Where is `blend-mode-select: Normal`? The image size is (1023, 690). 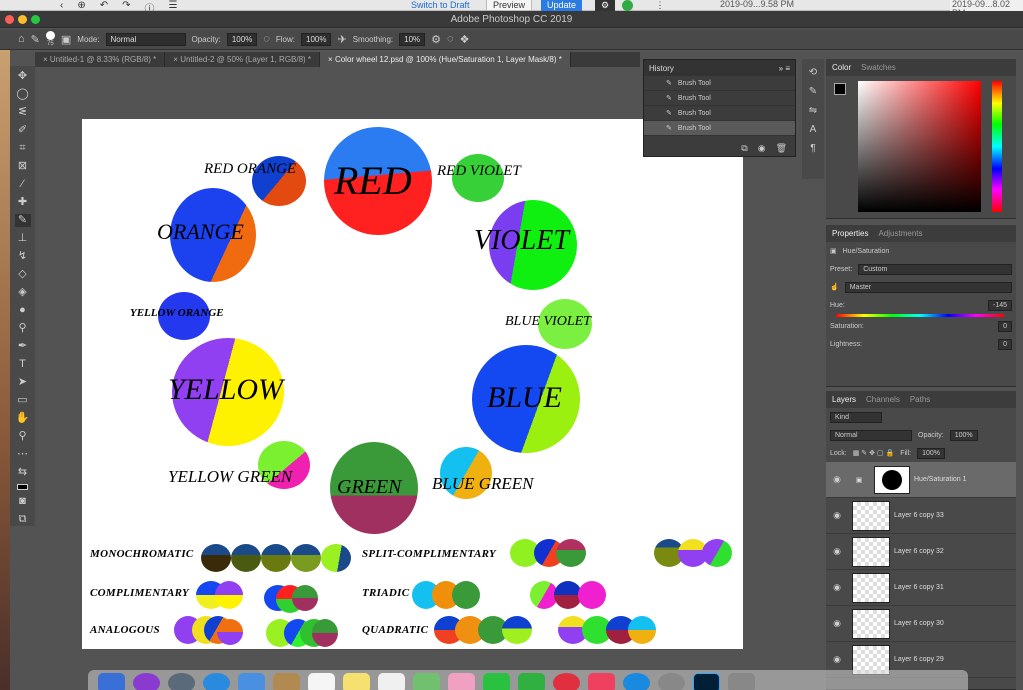
blend-mode-select: Normal is located at coordinates (871, 435).